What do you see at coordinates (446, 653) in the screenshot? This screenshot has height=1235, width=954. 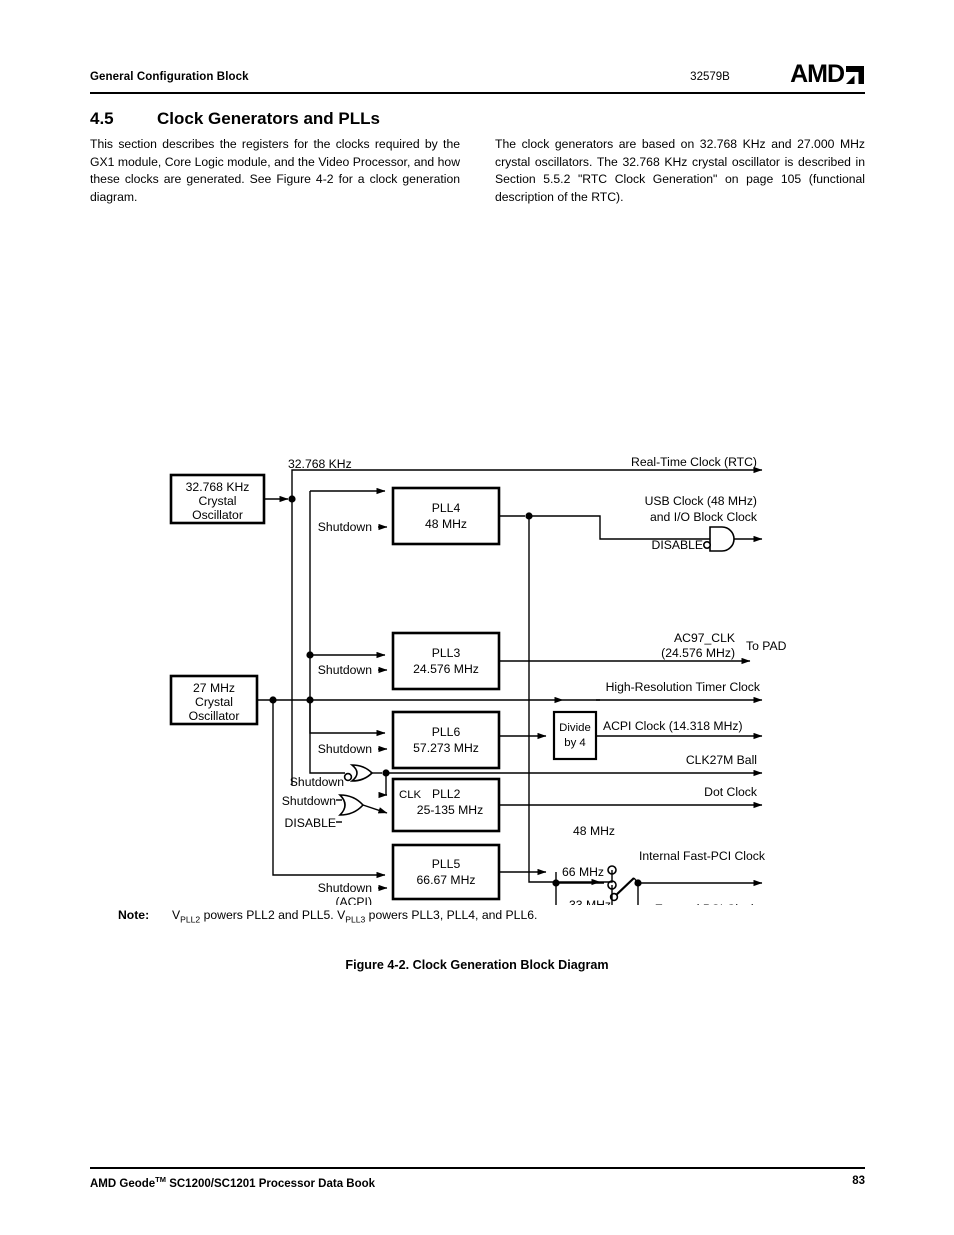 I see `pll3-line1: PLL3` at bounding box center [446, 653].